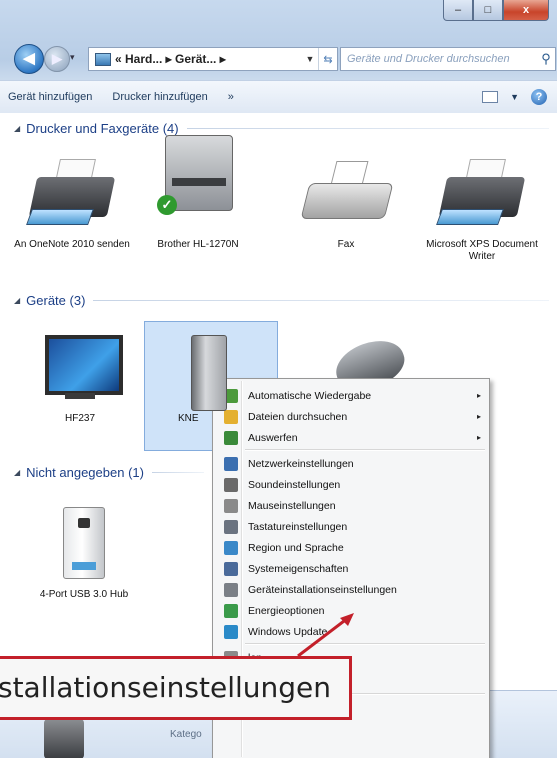  I want to click on arrow-right-icon: ▶, so click(57, 58).